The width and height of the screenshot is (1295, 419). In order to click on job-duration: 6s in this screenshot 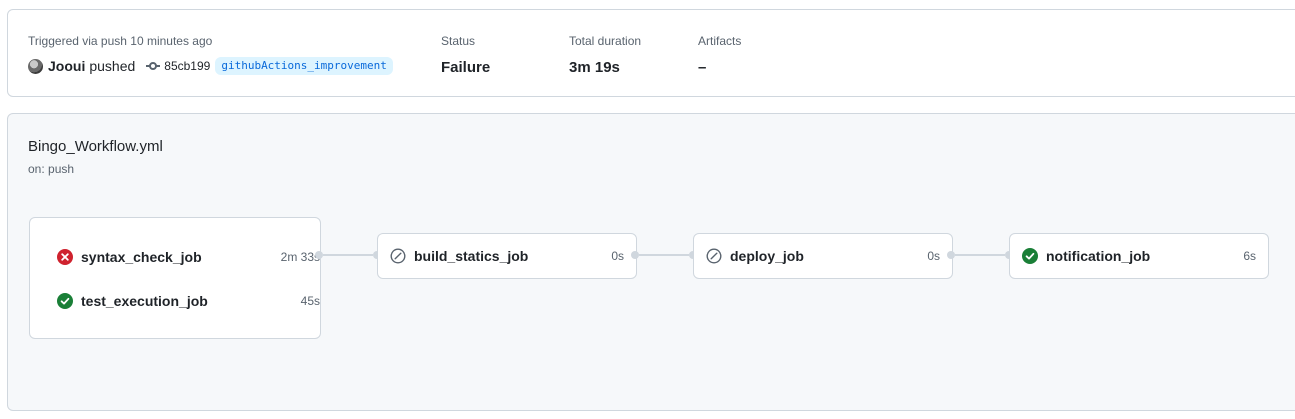, I will do `click(1249, 256)`.